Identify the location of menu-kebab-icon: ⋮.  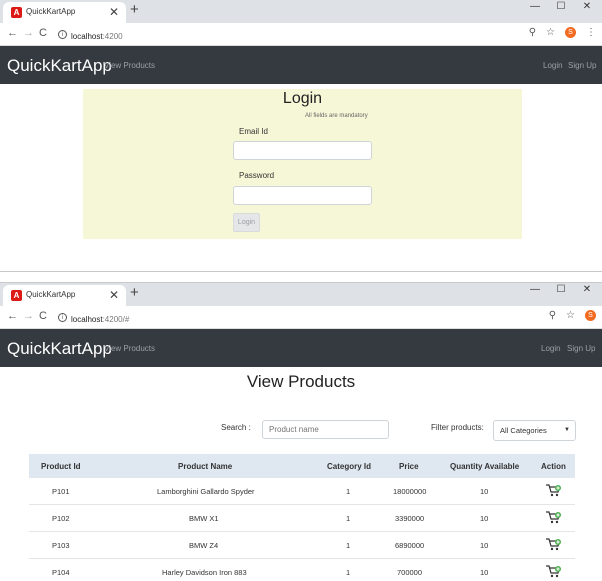
(591, 32).